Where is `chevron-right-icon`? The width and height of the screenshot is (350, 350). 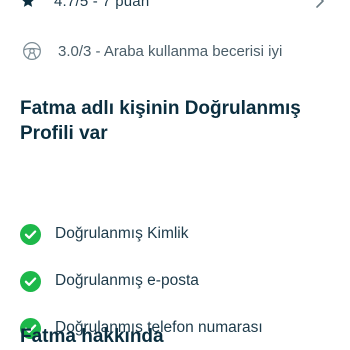 chevron-right-icon is located at coordinates (320, 4).